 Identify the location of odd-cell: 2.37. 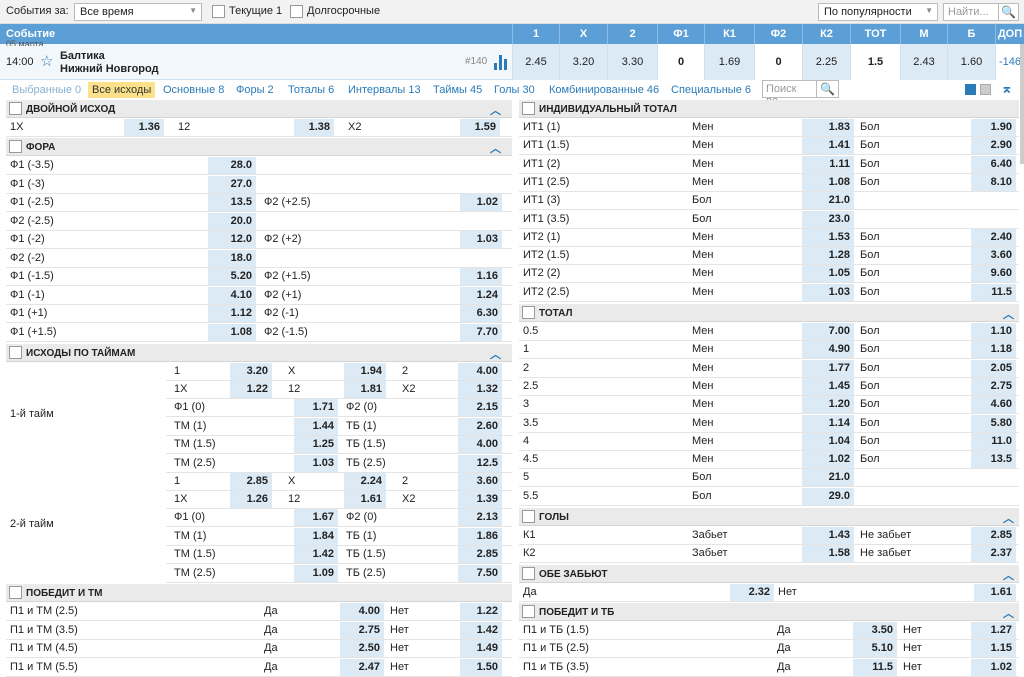
(993, 554).